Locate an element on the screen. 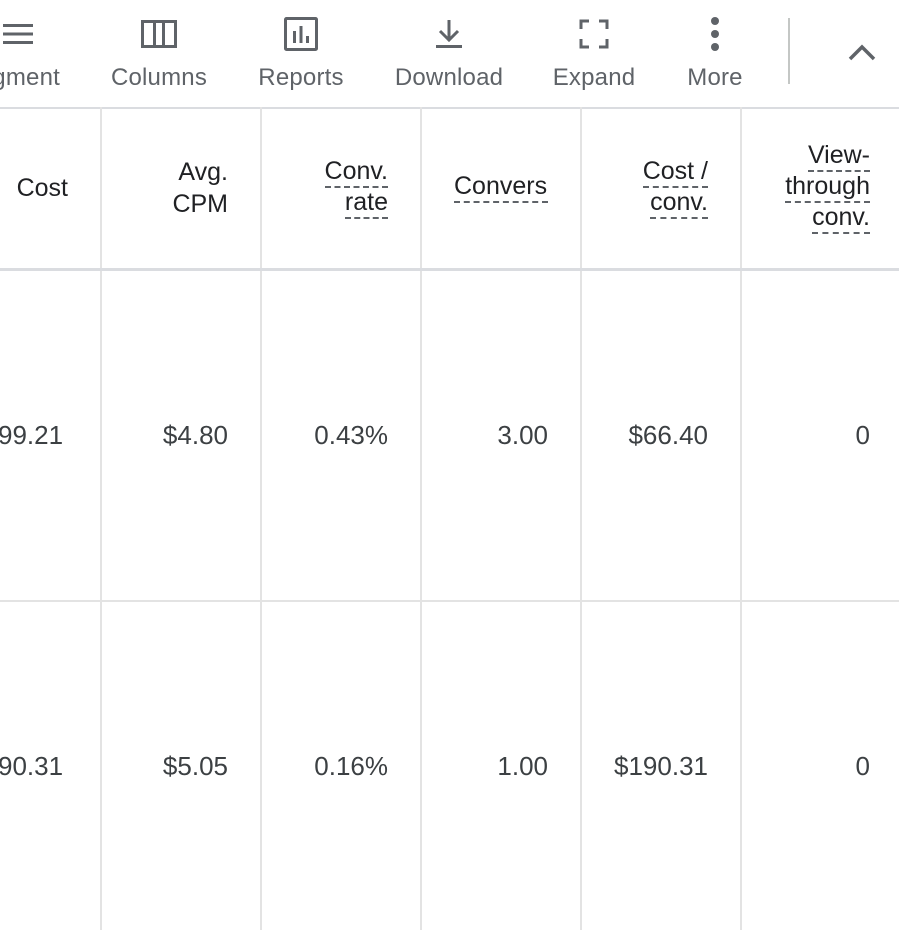 This screenshot has width=899, height=930. segment-label: gment is located at coordinates (30, 77).